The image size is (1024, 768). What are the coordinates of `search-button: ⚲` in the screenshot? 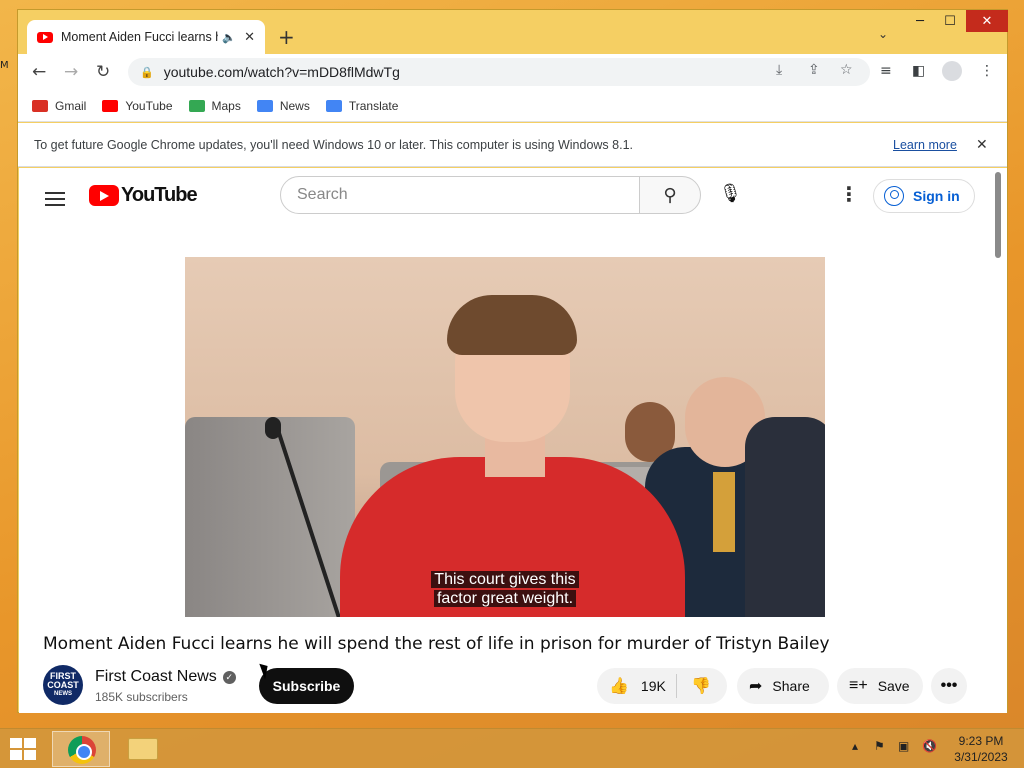 It's located at (670, 195).